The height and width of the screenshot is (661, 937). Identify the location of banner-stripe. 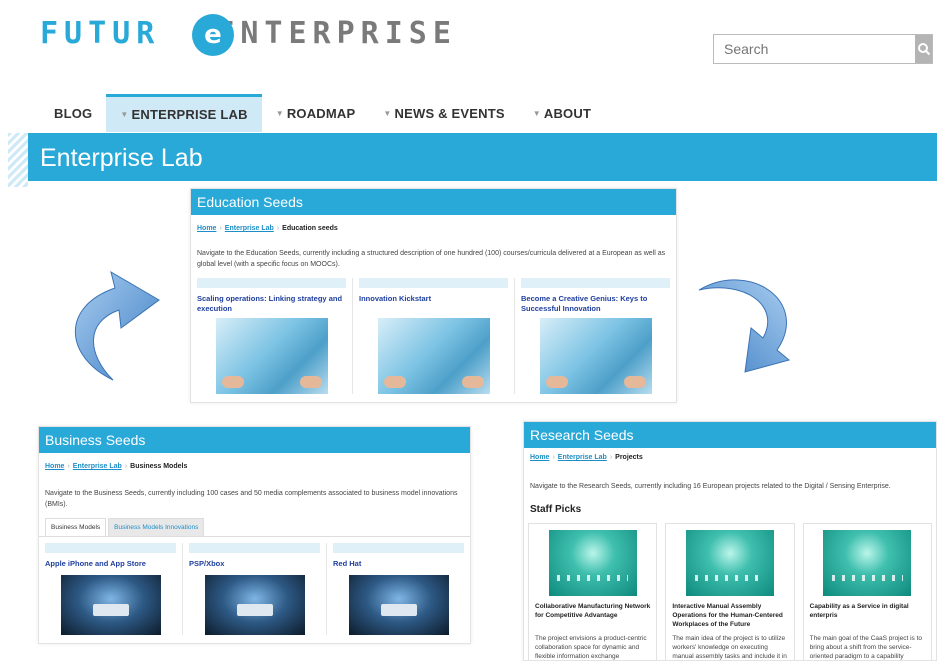
(18, 160).